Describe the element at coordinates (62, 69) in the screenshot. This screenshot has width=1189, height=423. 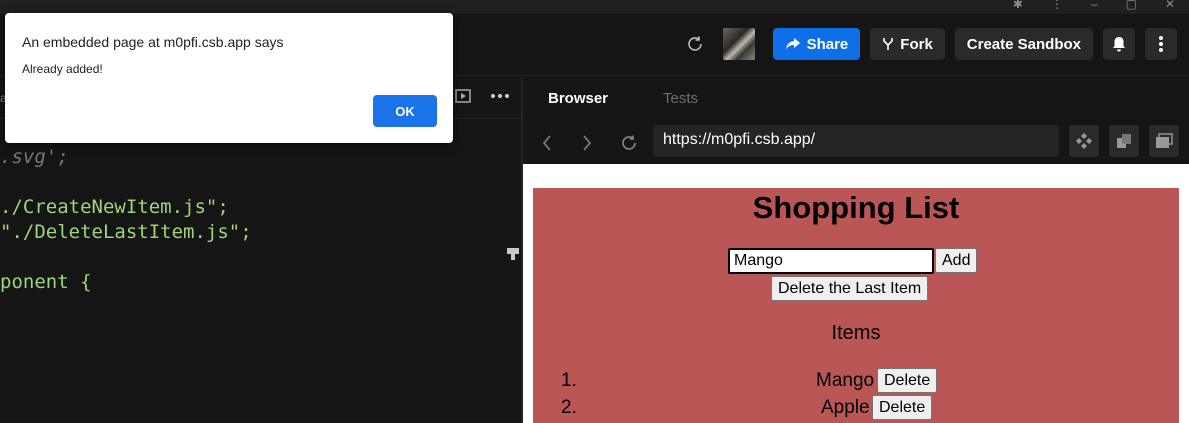
I see `dialog-message: Already added!` at that location.